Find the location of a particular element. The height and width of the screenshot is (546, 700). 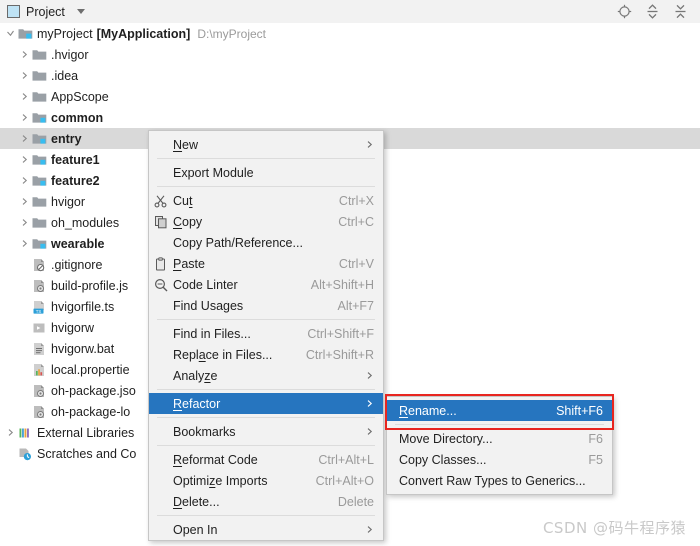

tree-row-hvigor: .hvigor is located at coordinates (350, 54).